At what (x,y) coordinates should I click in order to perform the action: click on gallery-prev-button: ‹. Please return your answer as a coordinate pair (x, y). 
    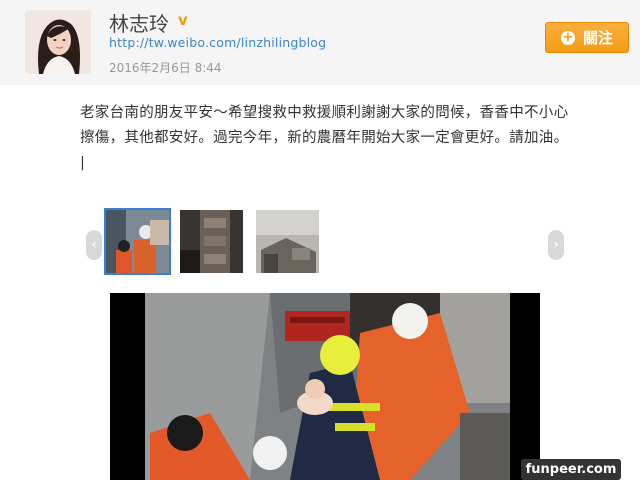
    Looking at the image, I should click on (94, 245).